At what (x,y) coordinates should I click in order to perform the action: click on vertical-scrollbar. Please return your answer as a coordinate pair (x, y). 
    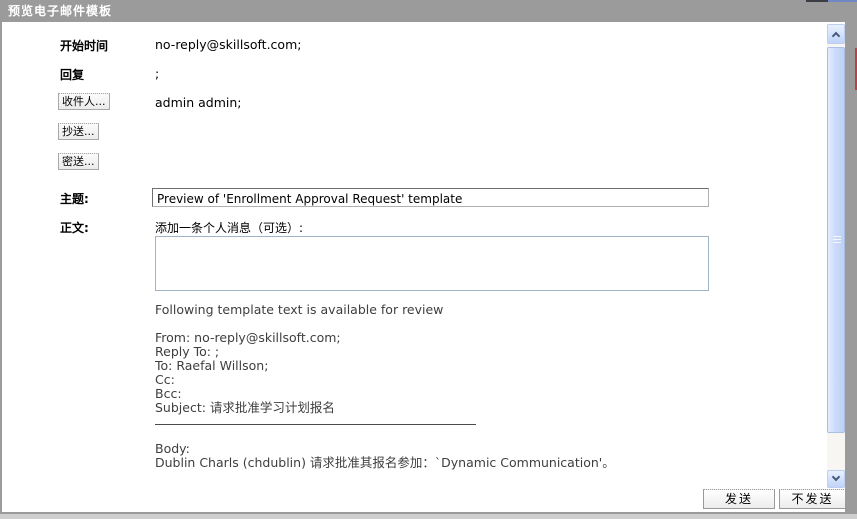
    Looking at the image, I should click on (836, 256).